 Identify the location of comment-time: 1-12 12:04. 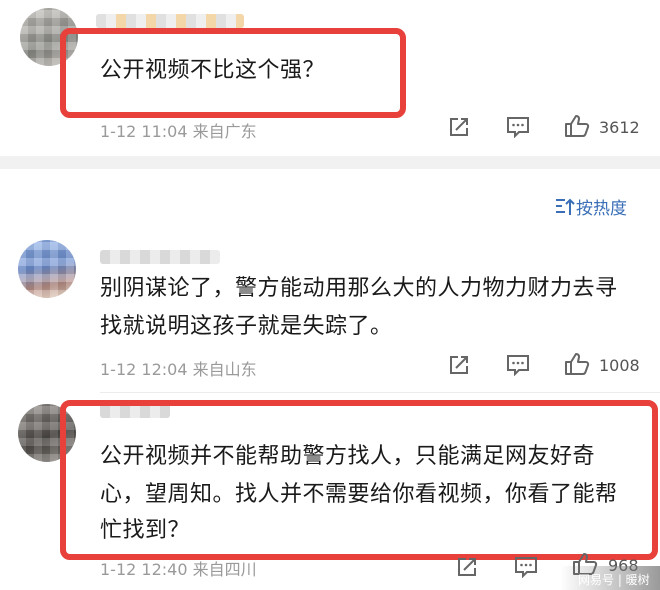
(144, 369).